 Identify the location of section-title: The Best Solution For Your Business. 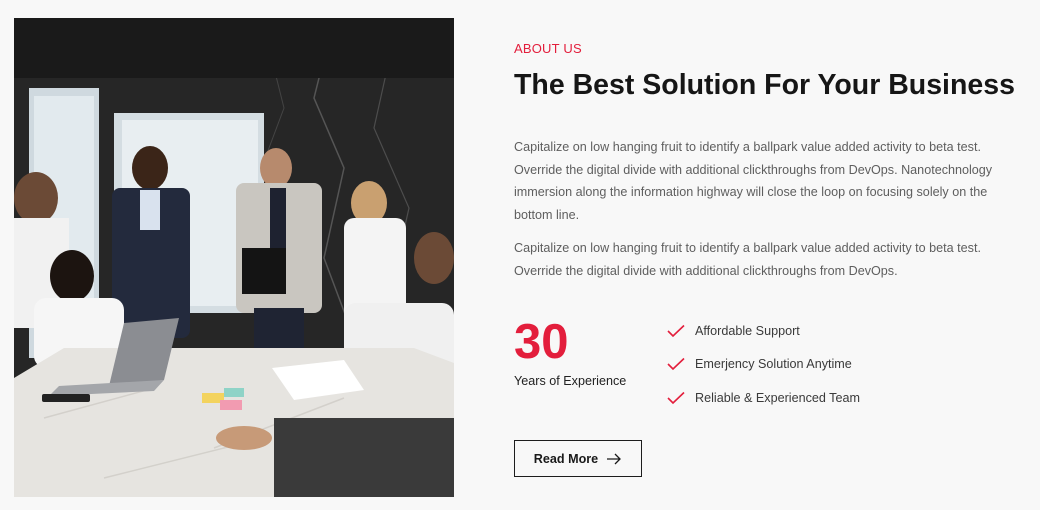
(764, 85).